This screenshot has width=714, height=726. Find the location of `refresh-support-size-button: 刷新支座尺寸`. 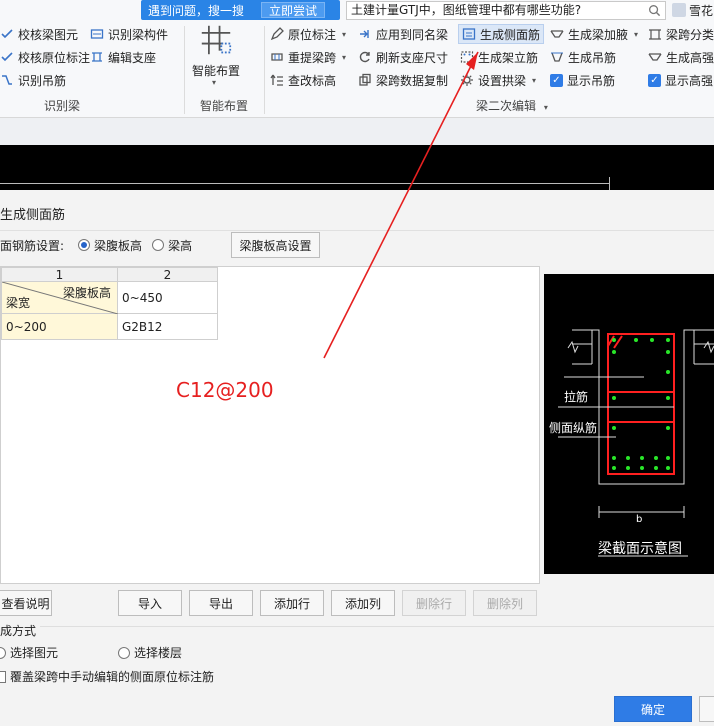

refresh-support-size-button: 刷新支座尺寸 is located at coordinates (403, 57).